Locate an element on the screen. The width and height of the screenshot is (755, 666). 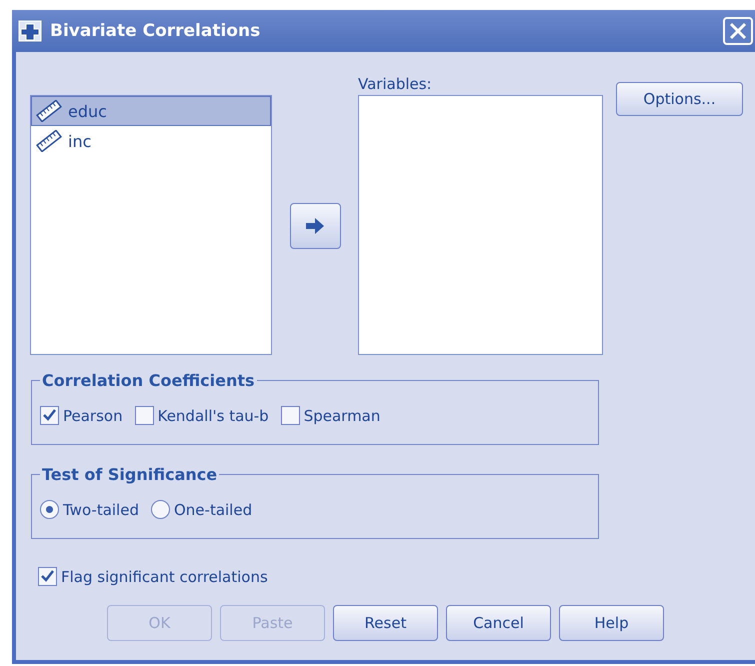
variable-name: educ is located at coordinates (87, 111).